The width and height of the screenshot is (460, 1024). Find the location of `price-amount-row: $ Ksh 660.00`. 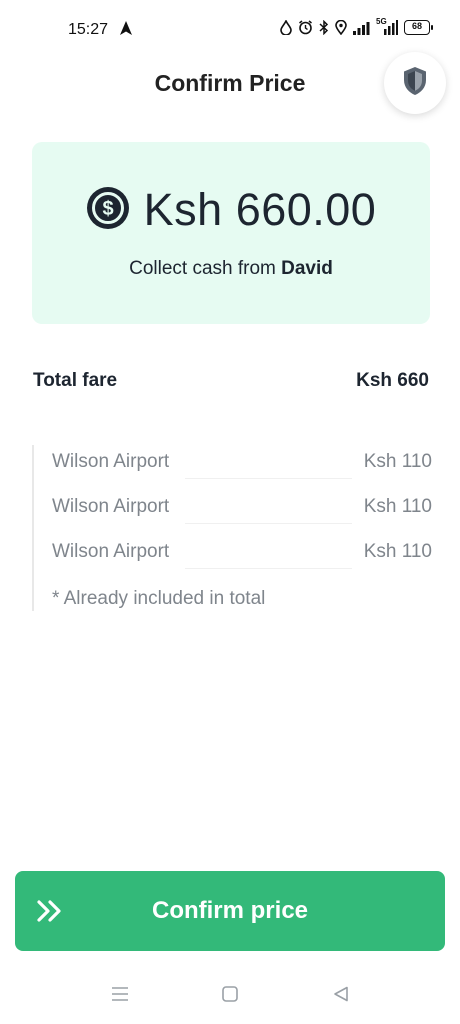

price-amount-row: $ Ksh 660.00 is located at coordinates (231, 210).